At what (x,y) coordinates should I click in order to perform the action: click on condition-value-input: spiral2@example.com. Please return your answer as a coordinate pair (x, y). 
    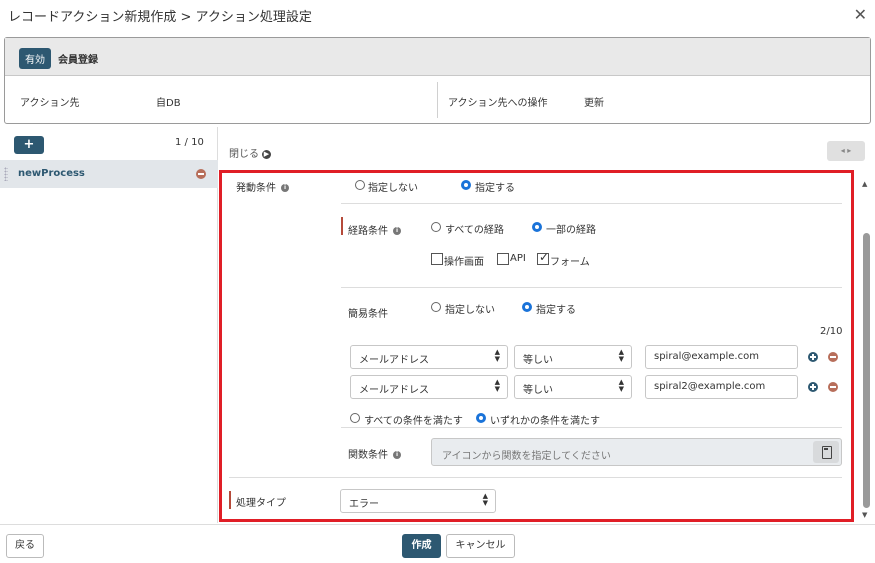
    Looking at the image, I should click on (721, 387).